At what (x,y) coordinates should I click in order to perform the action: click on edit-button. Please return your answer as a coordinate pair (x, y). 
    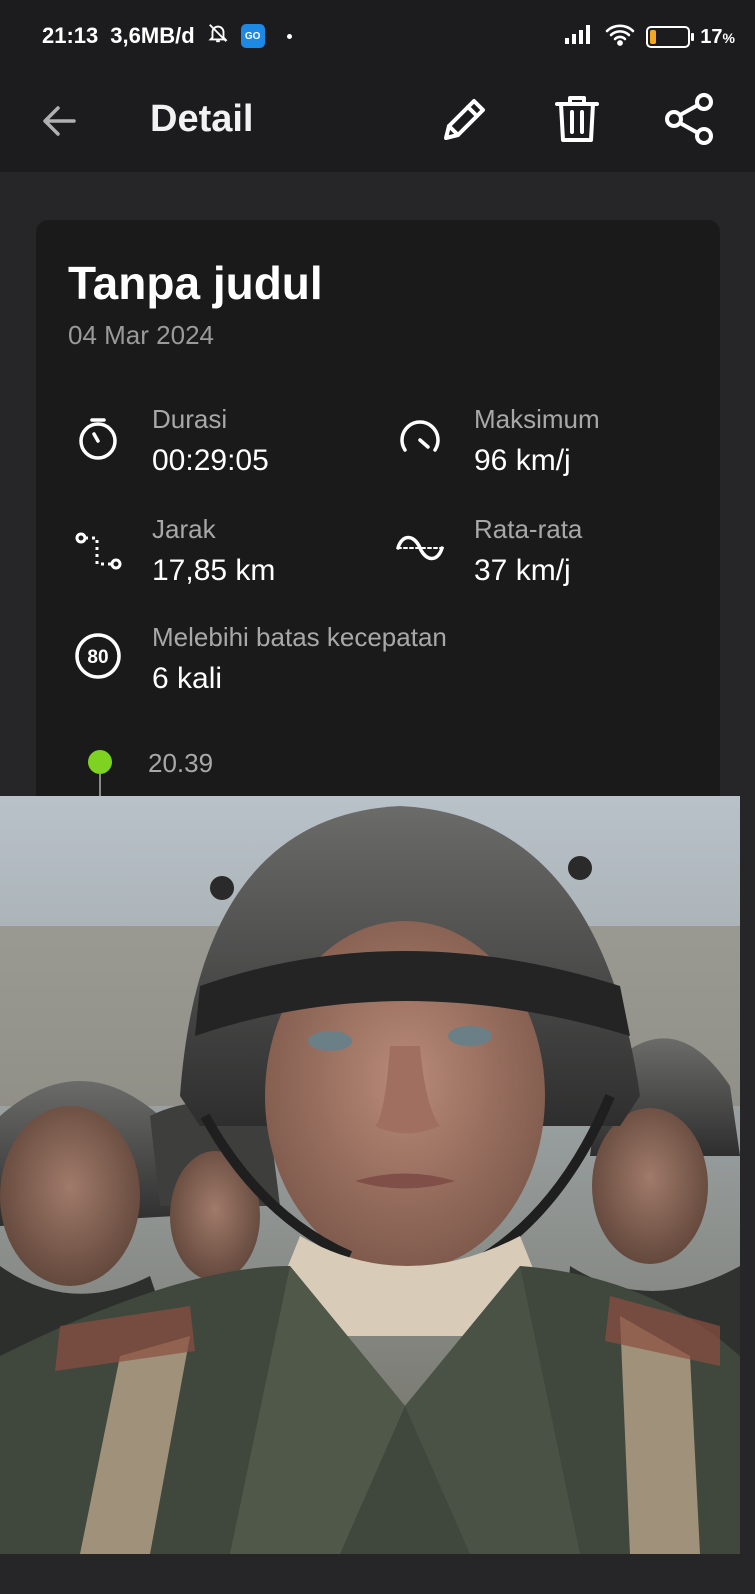
    Looking at the image, I should click on (465, 119).